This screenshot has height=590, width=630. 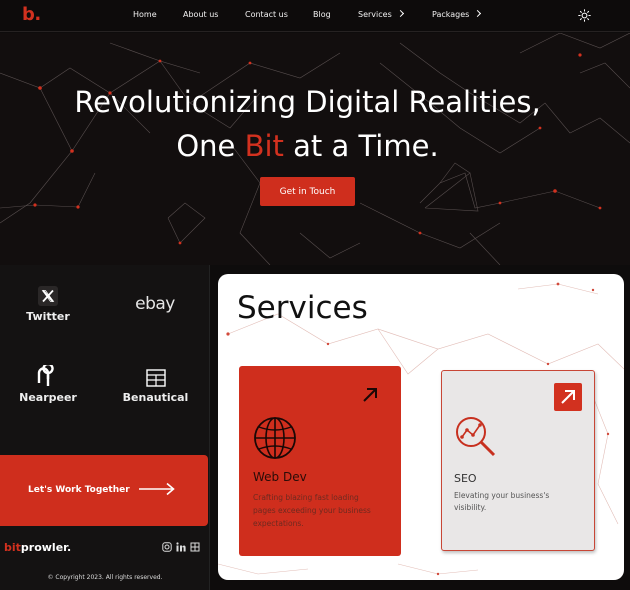 I want to click on hero-headline-line2: One Bit at a Time., so click(x=307, y=146).